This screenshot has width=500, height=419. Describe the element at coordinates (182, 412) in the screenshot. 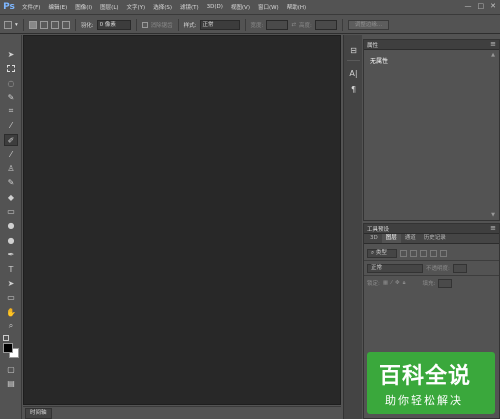

I see `timeline-bar: 时间轴` at that location.